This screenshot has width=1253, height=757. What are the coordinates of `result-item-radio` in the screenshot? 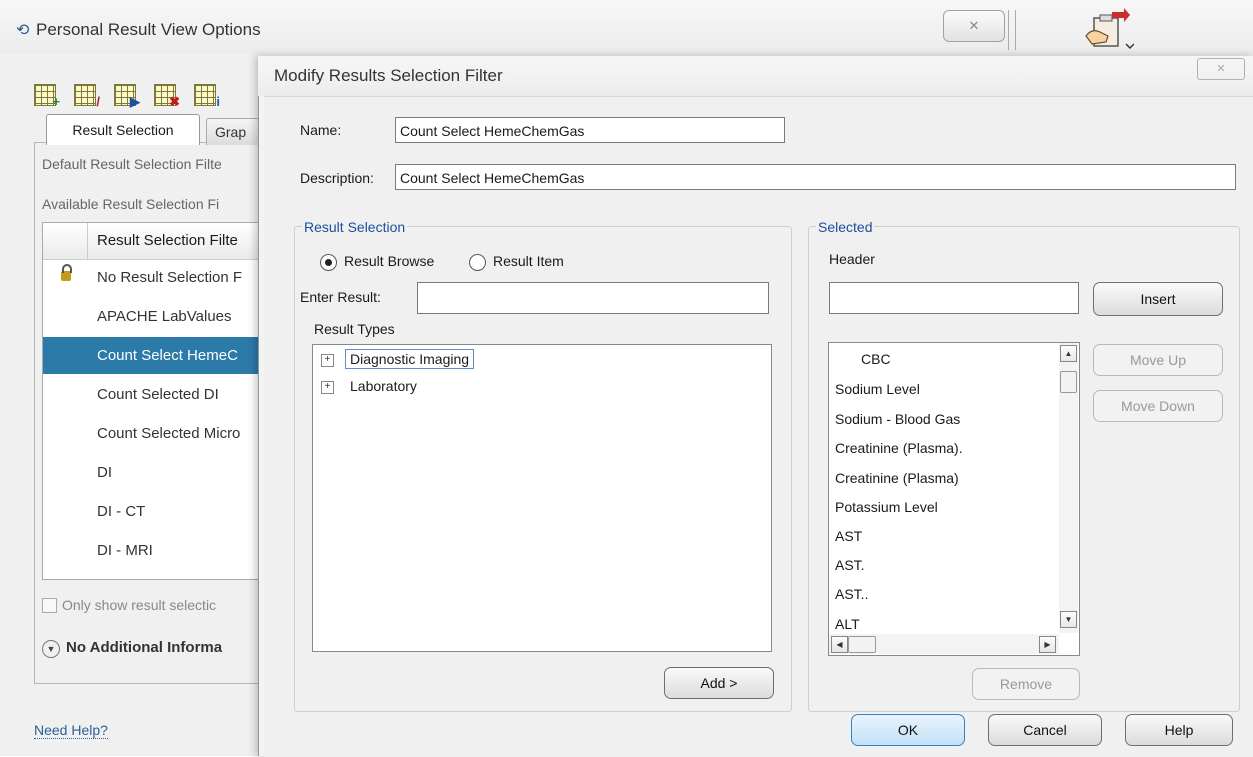 It's located at (477, 262).